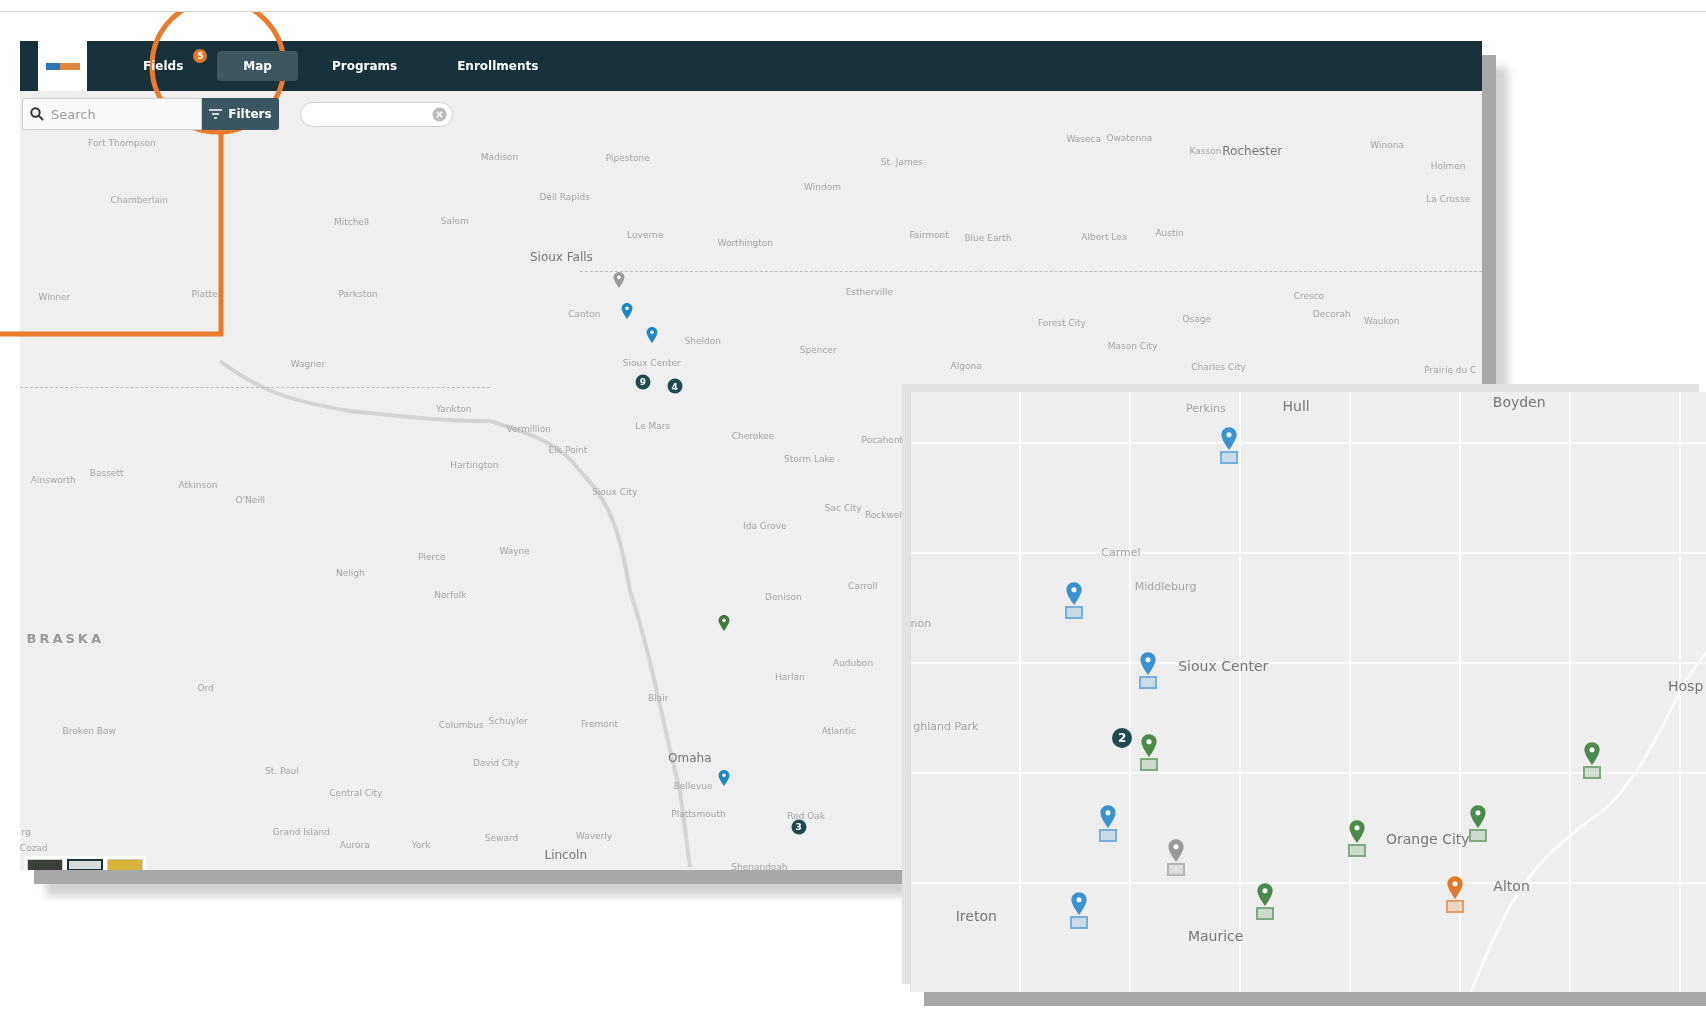 This screenshot has width=1706, height=1031. I want to click on place-label: Aurora, so click(354, 845).